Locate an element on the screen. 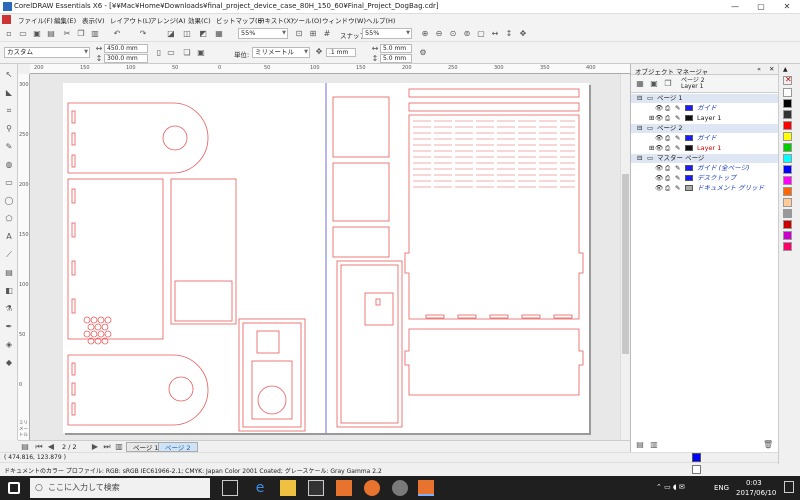 This screenshot has width=800, height=500. maximize-button: ▢ is located at coordinates (761, 7).